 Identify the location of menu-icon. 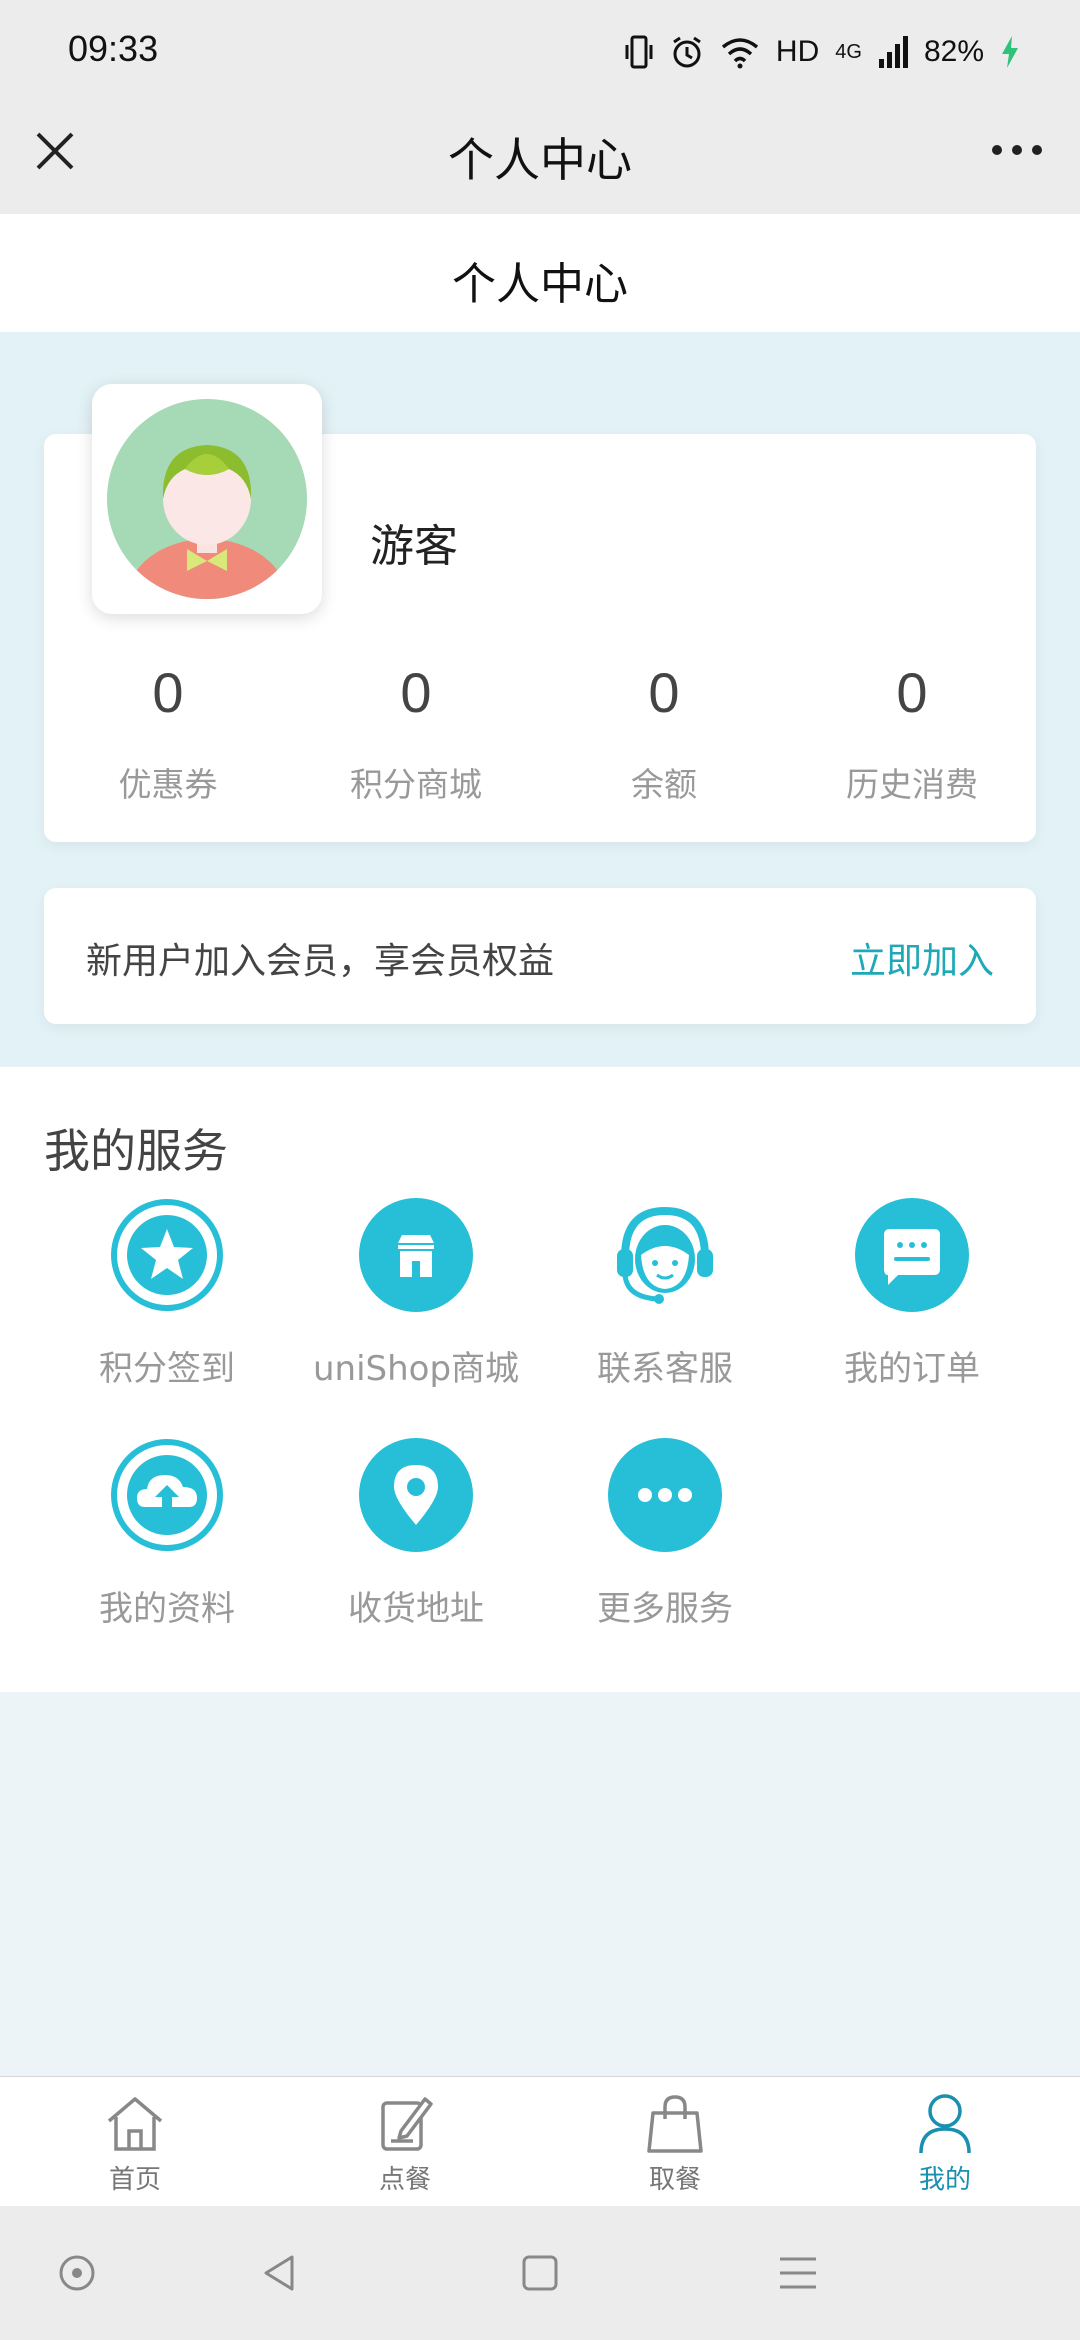
(798, 2273).